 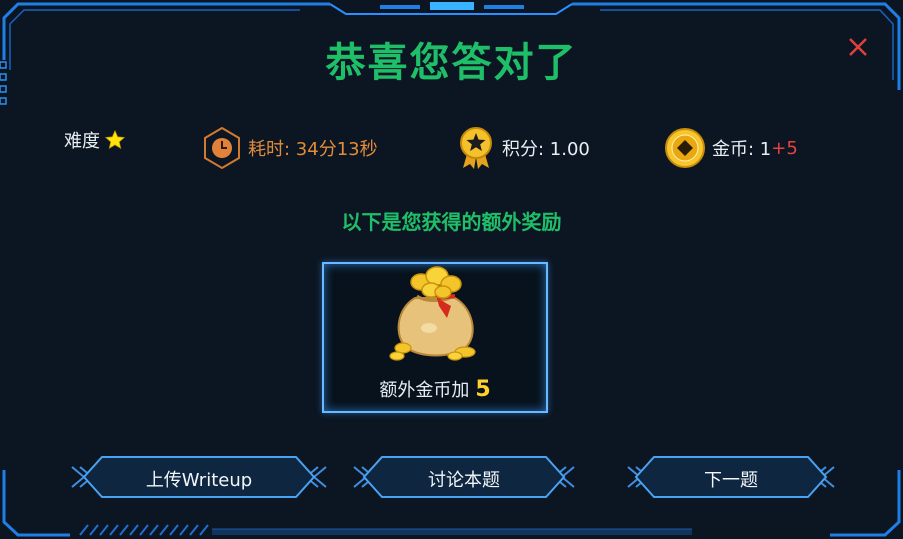 I want to click on coins-label: 金币: 1, so click(x=742, y=149).